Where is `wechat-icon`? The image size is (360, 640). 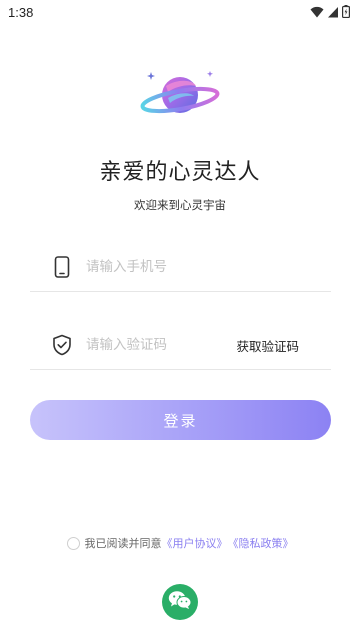 wechat-icon is located at coordinates (180, 602).